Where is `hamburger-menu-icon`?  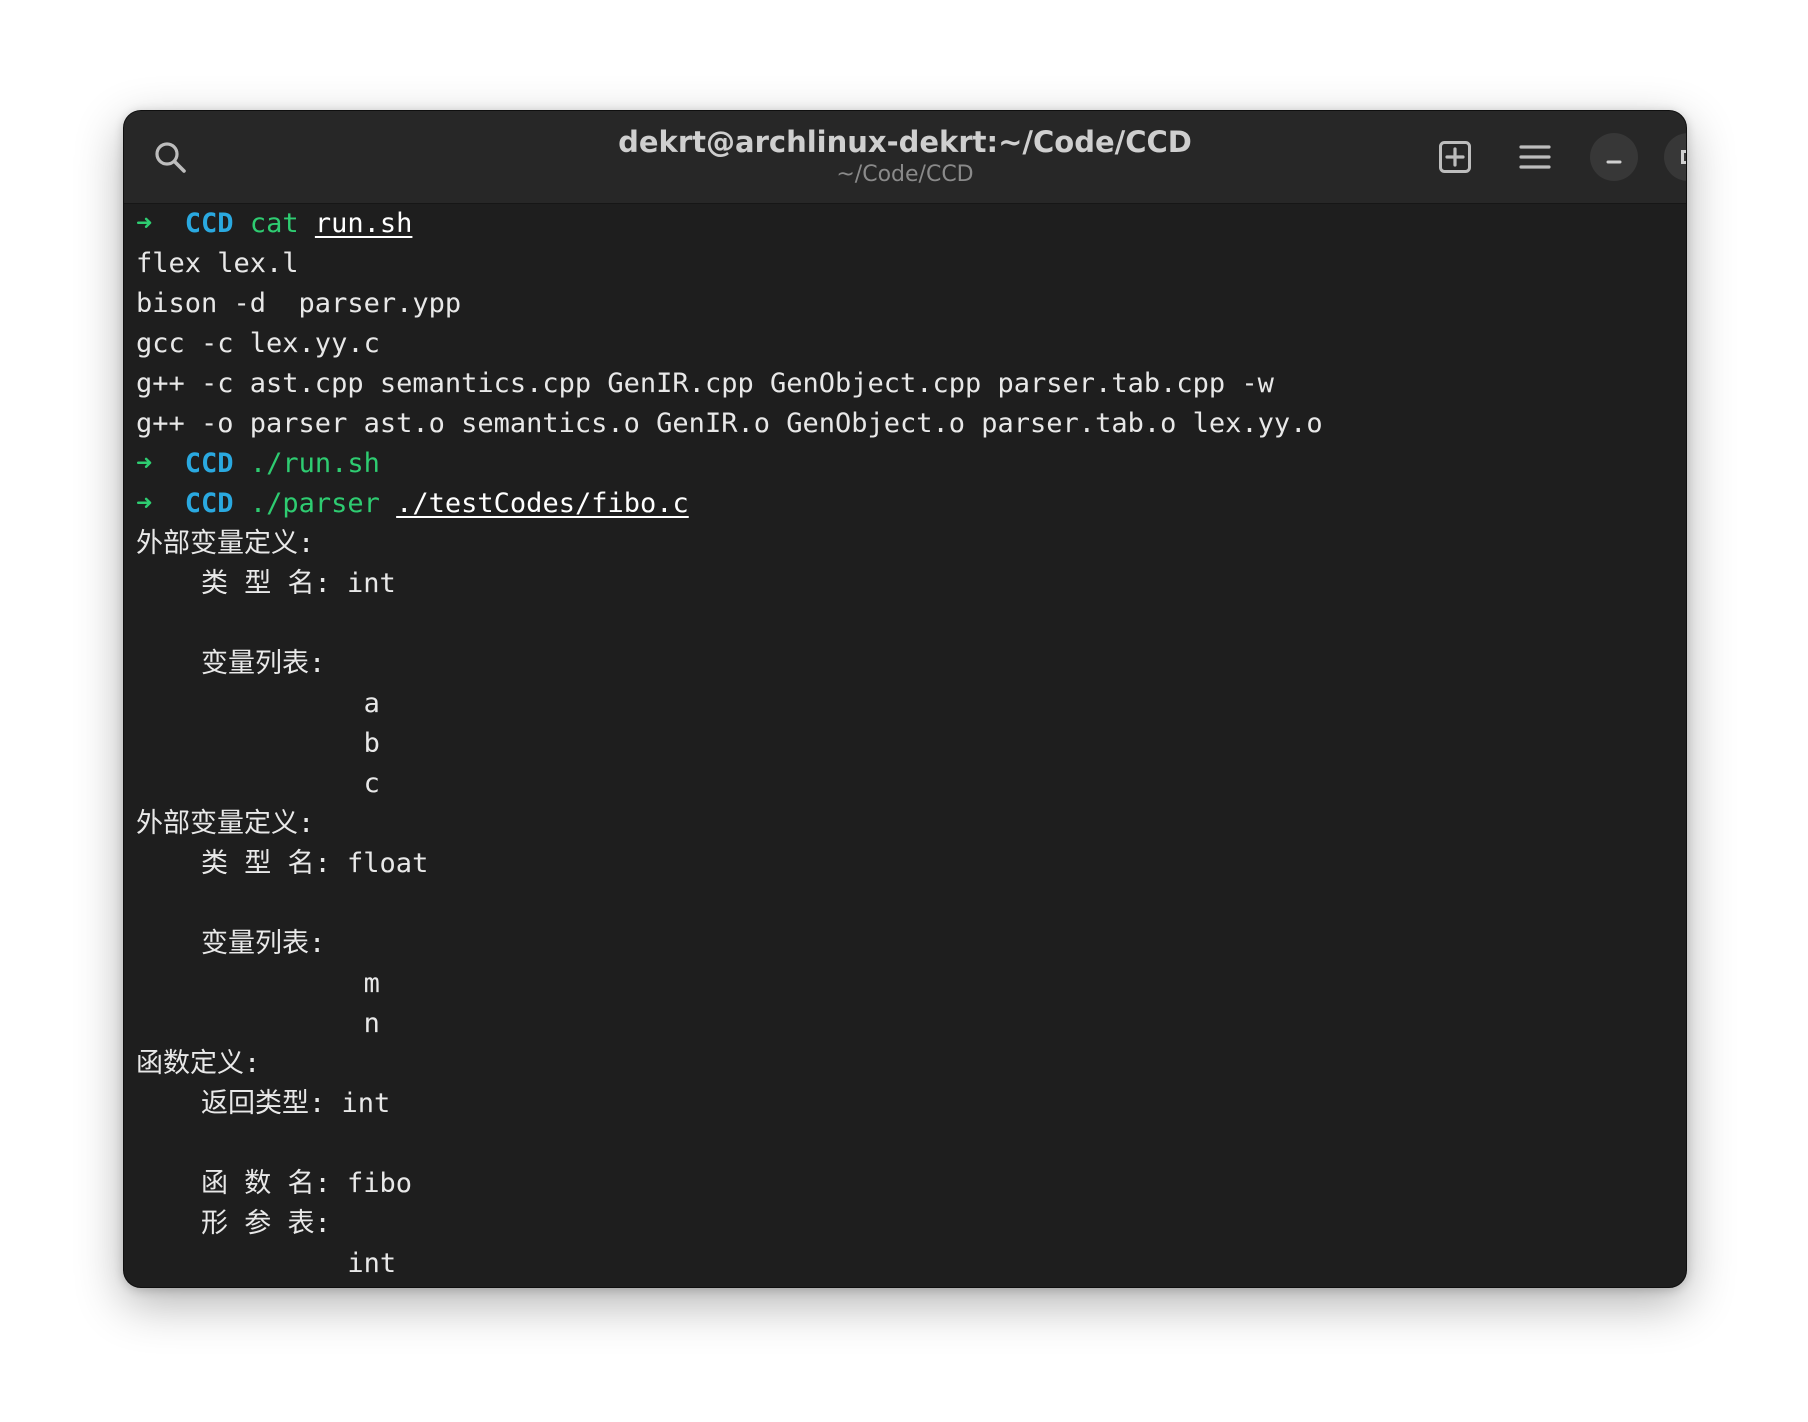 hamburger-menu-icon is located at coordinates (1535, 157).